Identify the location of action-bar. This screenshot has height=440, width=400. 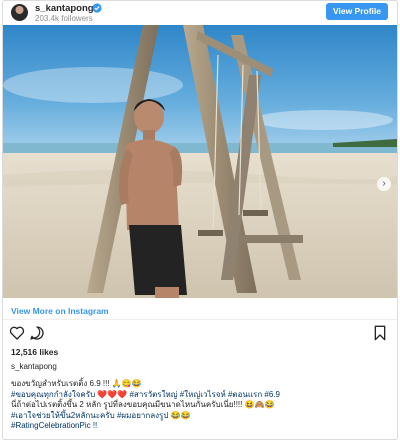
(200, 336).